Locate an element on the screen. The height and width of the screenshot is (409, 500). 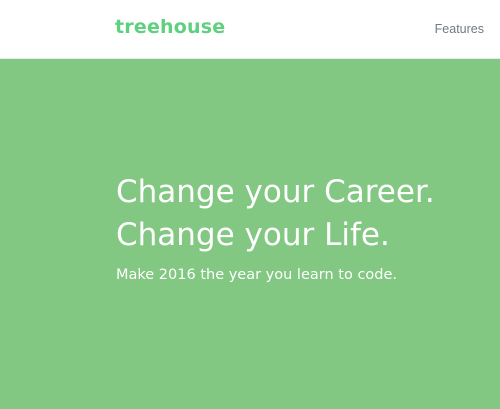
treehouse-logo: treehouse is located at coordinates (170, 27).